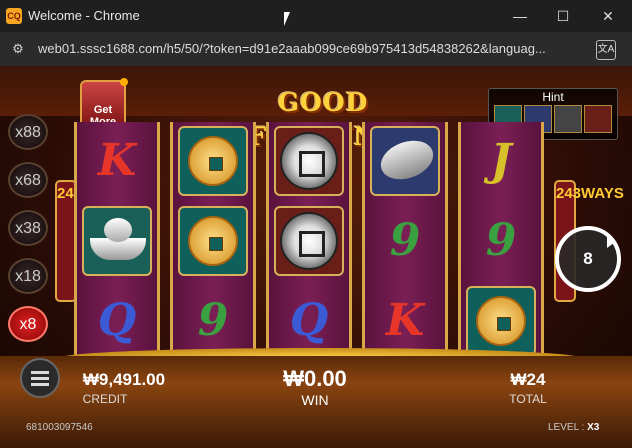  Describe the element at coordinates (14, 16) in the screenshot. I see `app-logo-icon: CQ` at that location.